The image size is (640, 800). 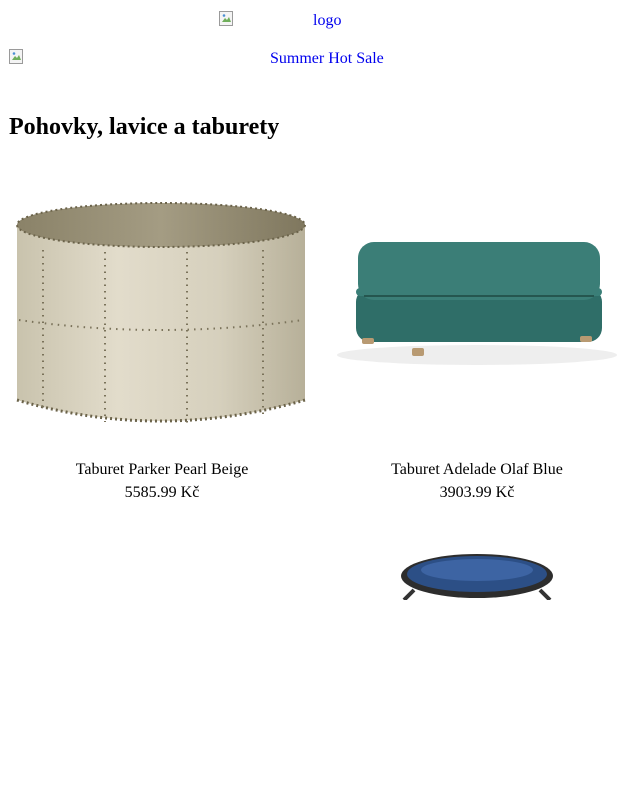 I want to click on logo: logo, so click(x=327, y=20).